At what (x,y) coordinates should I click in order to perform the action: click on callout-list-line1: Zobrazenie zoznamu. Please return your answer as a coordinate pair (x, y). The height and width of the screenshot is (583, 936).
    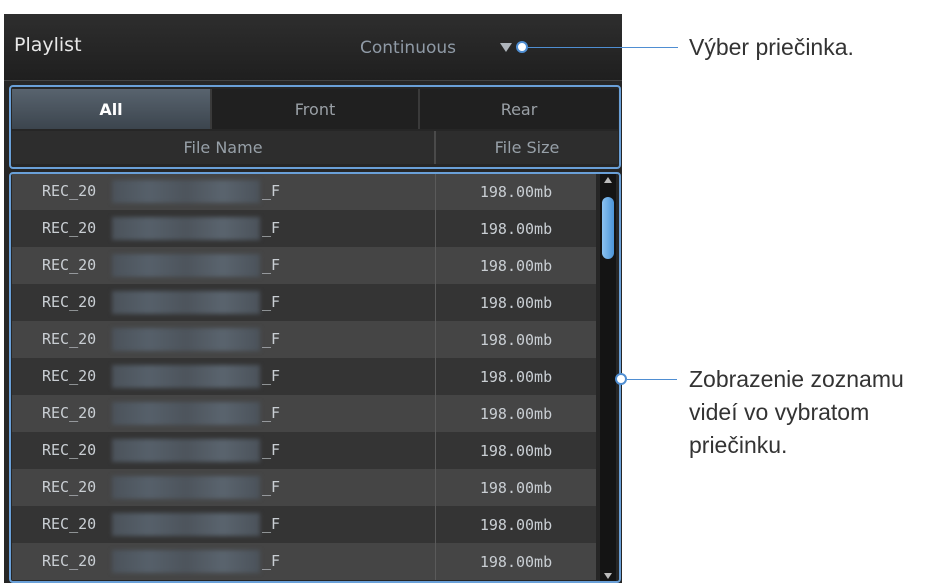
    Looking at the image, I should click on (796, 379).